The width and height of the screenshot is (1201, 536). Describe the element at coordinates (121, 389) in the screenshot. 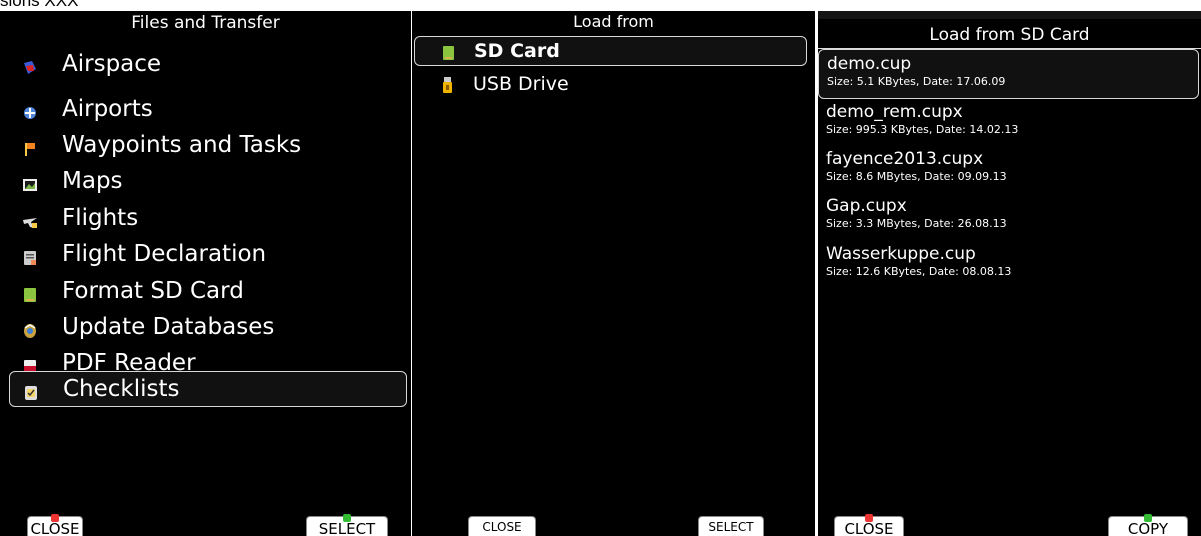

I see `menu-item-label: Checklists` at that location.